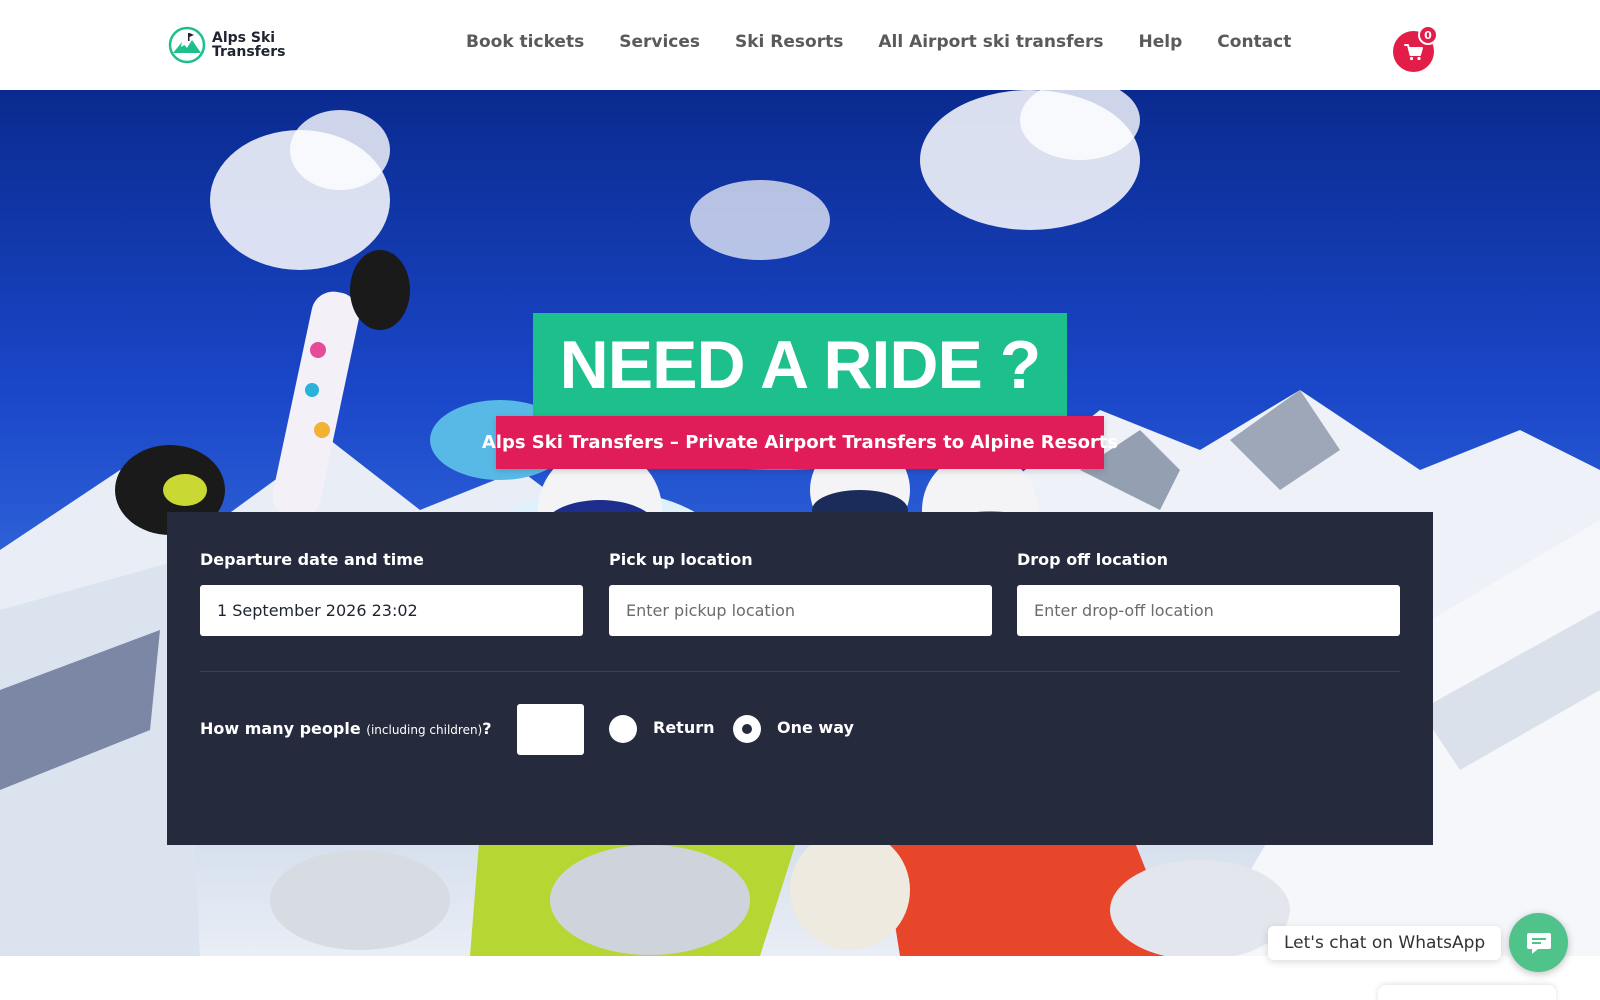 The image size is (1600, 1000). What do you see at coordinates (487, 728) in the screenshot?
I see `people-label-suffix: ?` at bounding box center [487, 728].